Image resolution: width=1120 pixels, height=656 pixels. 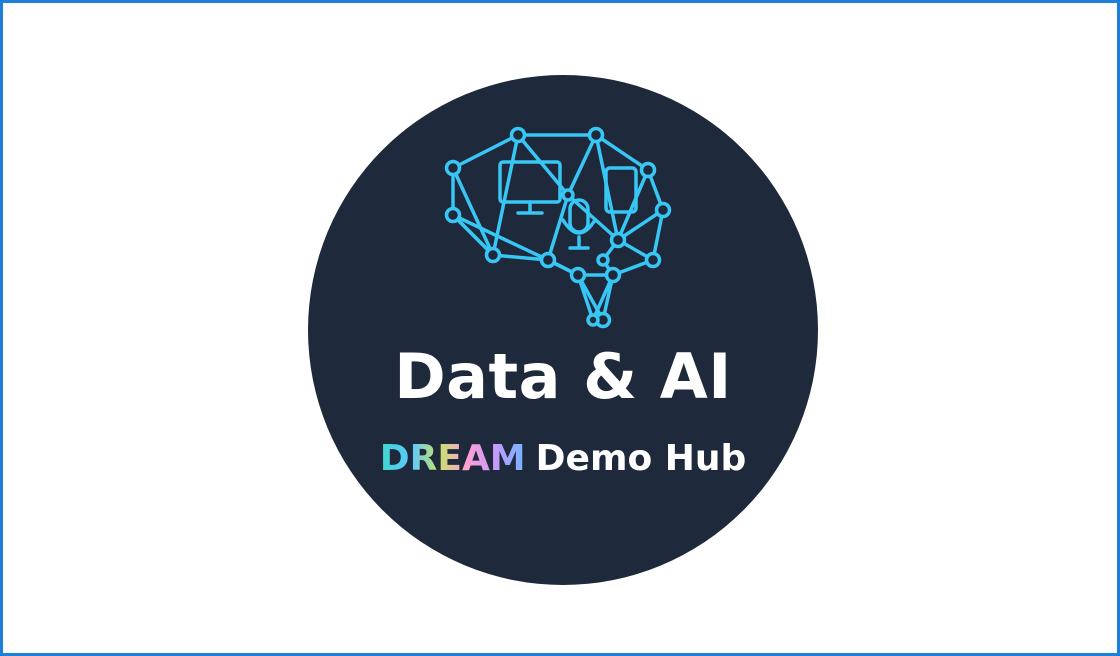 I want to click on logo-subtitle: DREAM Demo Hub, so click(x=563, y=459).